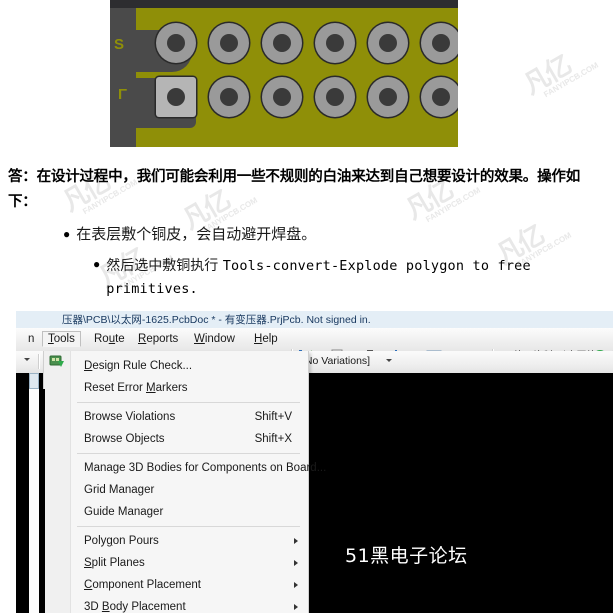 This screenshot has height=613, width=613. I want to click on menu-item-tools: Tools, so click(61, 339).